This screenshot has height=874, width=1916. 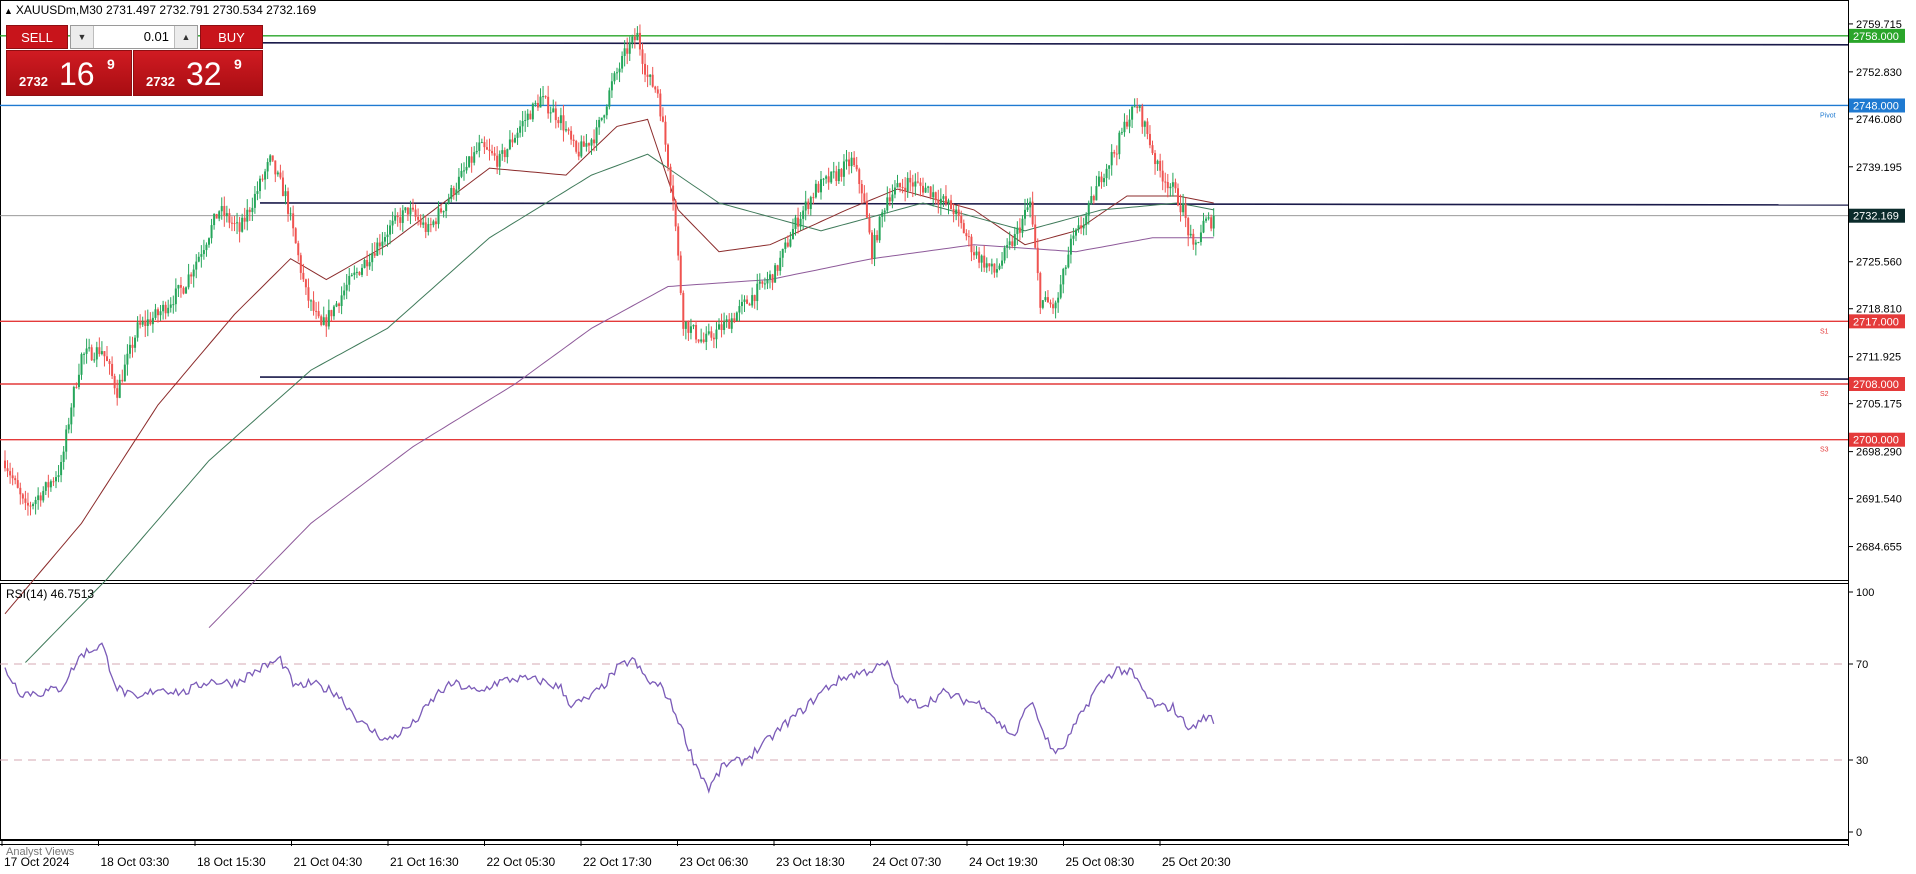 I want to click on sell-price-quote: 2732 16 9, so click(x=69, y=73).